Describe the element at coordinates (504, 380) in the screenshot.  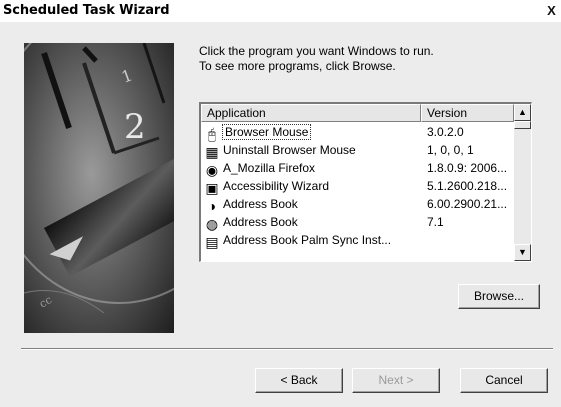
I see `cancel-button: Cancel` at that location.